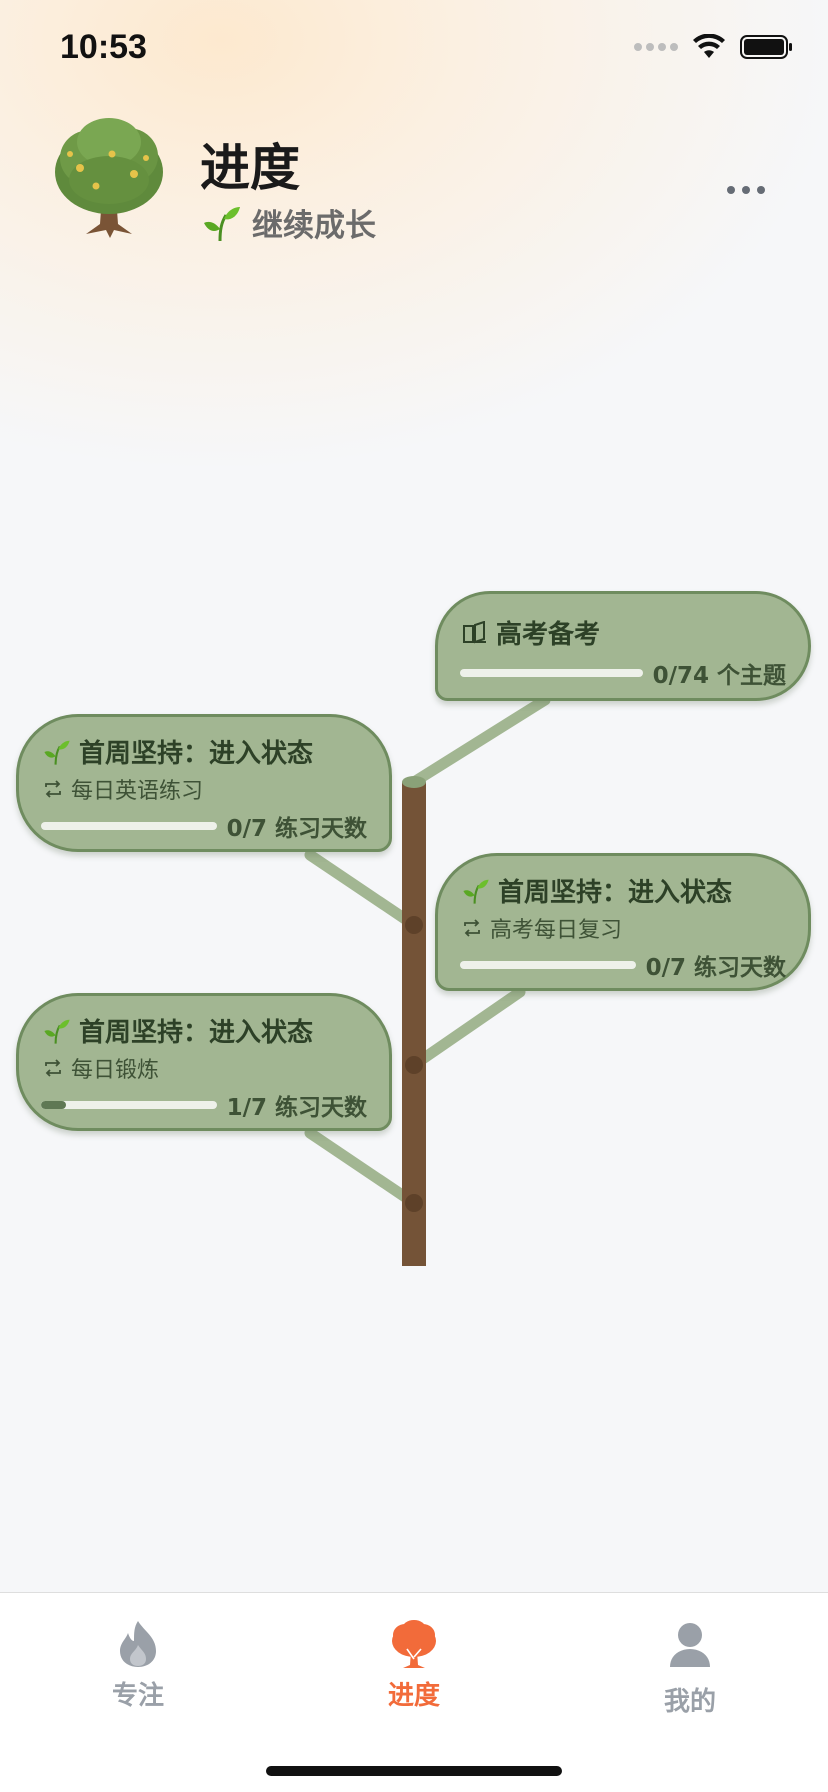  I want to click on goal-title: 高考备考, so click(548, 635).